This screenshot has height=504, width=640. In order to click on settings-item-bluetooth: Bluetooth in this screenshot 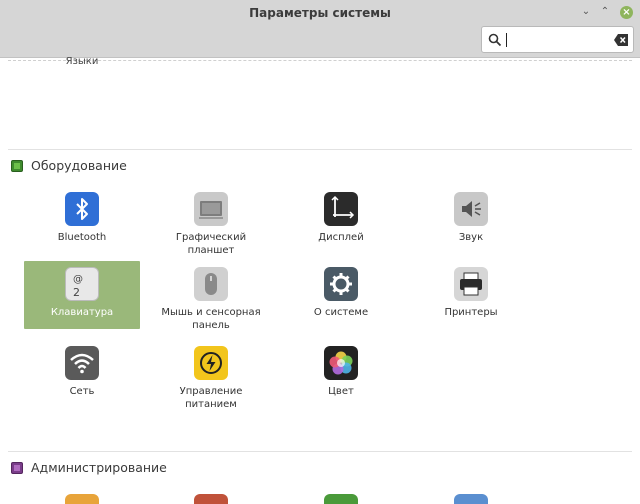, I will do `click(82, 220)`.